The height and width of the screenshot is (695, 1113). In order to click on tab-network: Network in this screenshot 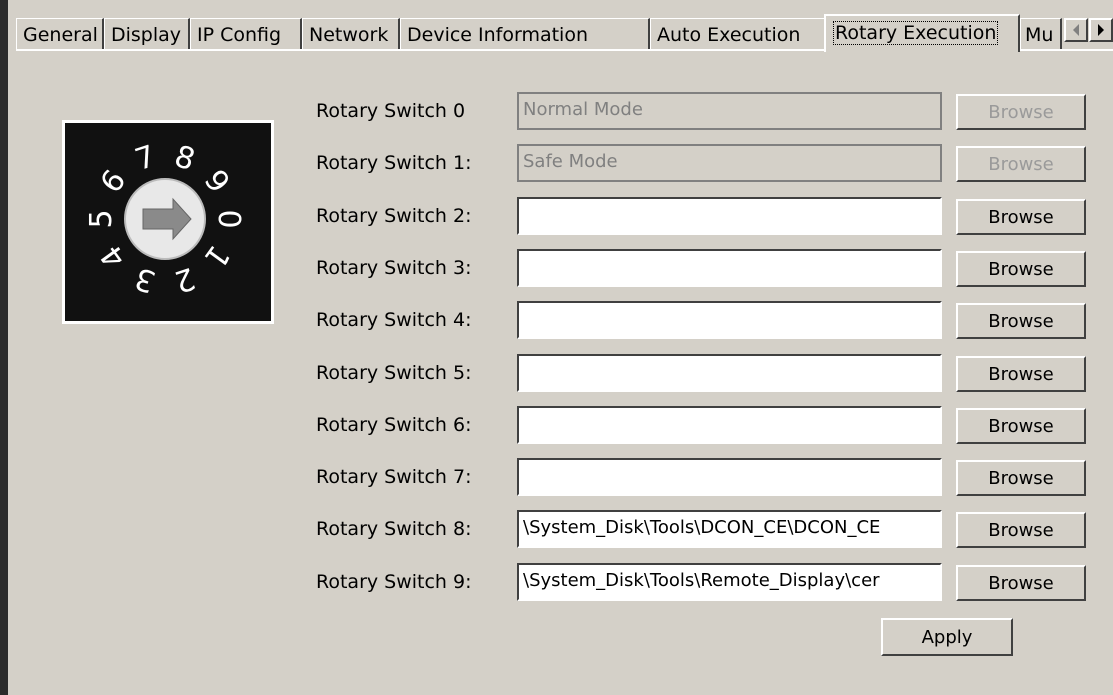, I will do `click(351, 34)`.